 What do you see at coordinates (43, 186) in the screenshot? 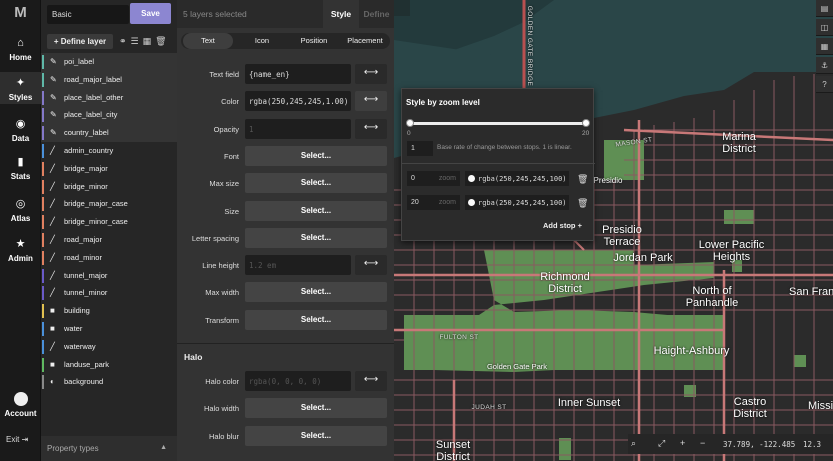
I see `layer-color-bar` at bounding box center [43, 186].